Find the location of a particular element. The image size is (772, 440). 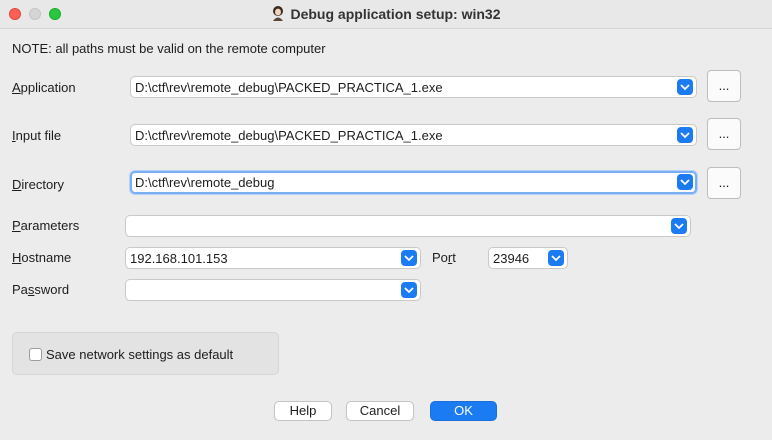

ok-button: OK is located at coordinates (463, 411).